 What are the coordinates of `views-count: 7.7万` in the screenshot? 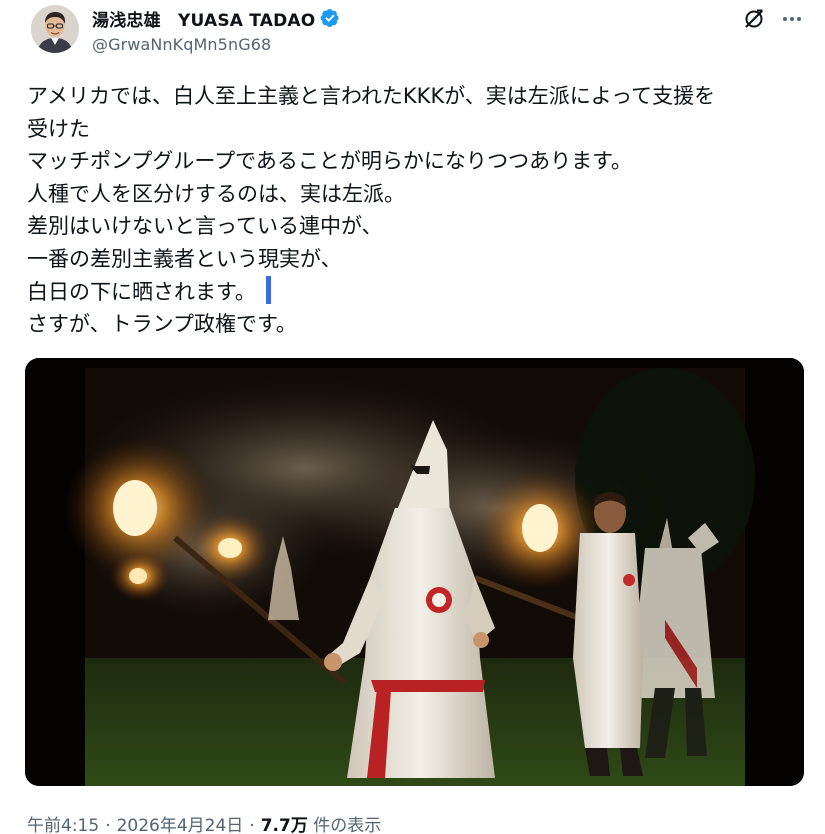 It's located at (284, 825).